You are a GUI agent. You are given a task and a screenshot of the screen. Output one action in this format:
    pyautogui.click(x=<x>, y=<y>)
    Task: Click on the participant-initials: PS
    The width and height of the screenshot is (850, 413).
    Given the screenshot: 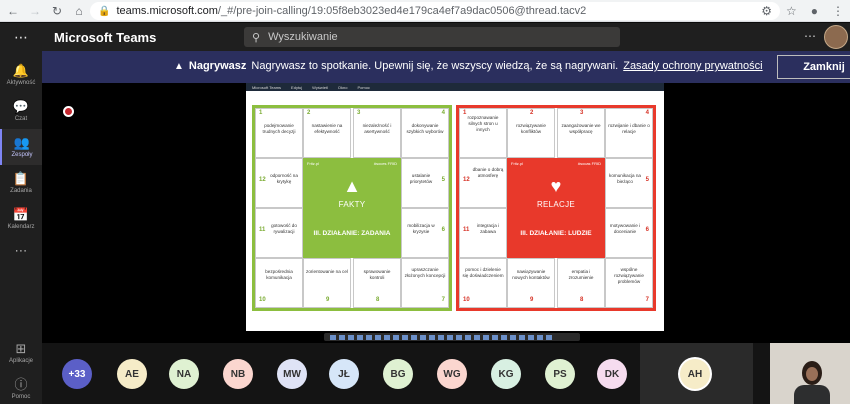 What is the action you would take?
    pyautogui.click(x=560, y=374)
    